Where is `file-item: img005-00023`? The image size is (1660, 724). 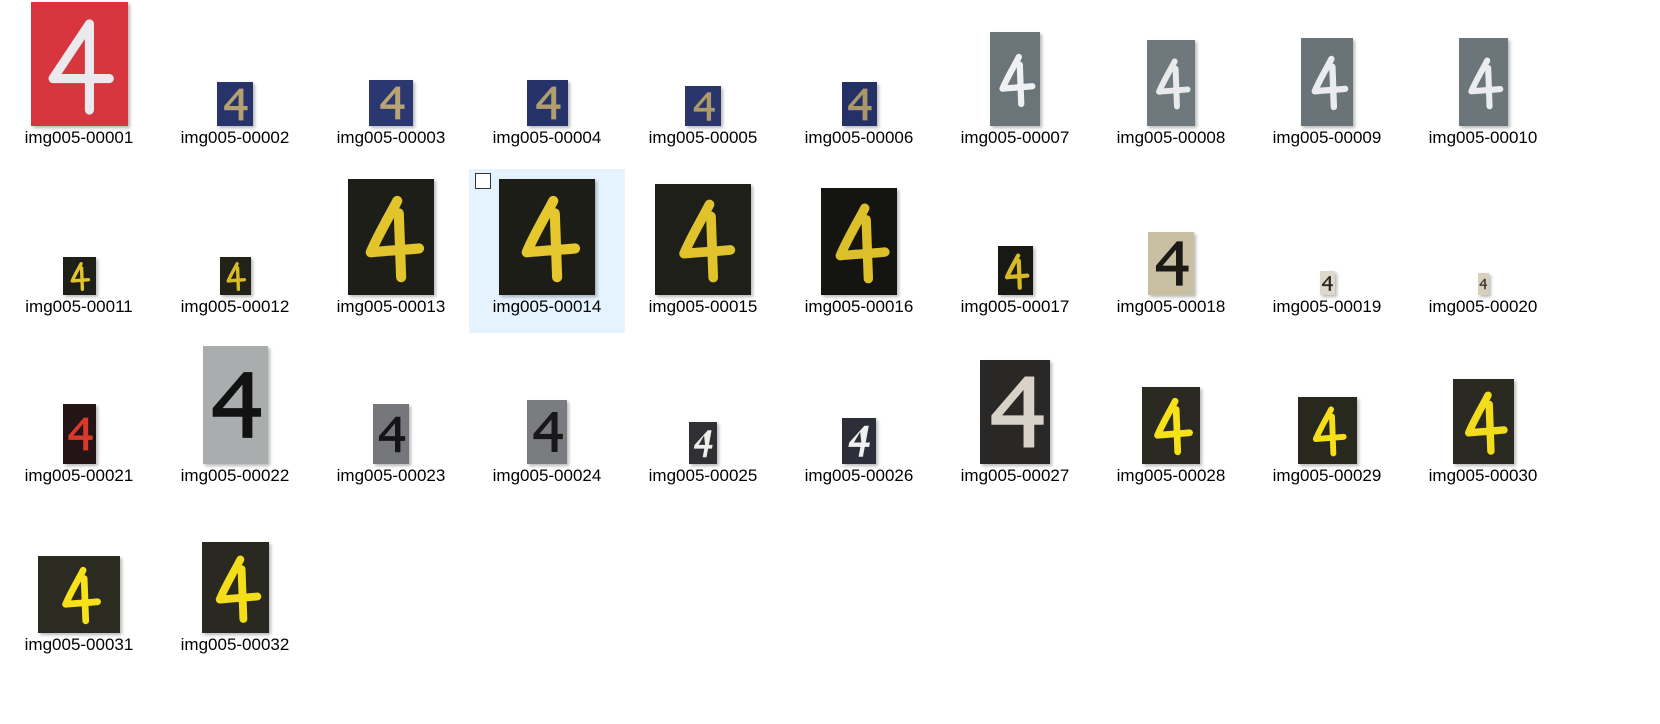 file-item: img005-00023 is located at coordinates (391, 420).